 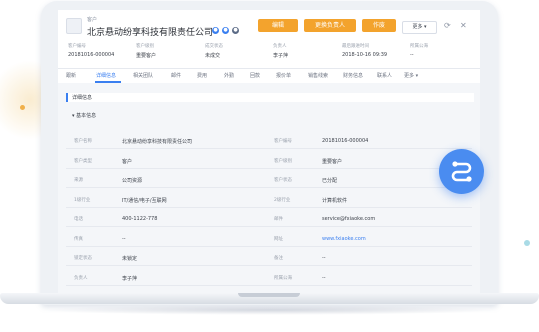 What do you see at coordinates (344, 239) in the screenshot?
I see `website-link: www.fxiaoke.com` at bounding box center [344, 239].